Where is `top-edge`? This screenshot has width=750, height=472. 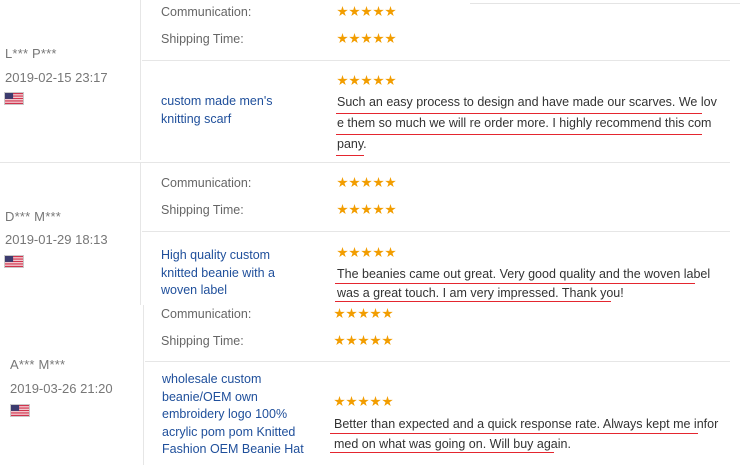 top-edge is located at coordinates (605, 2).